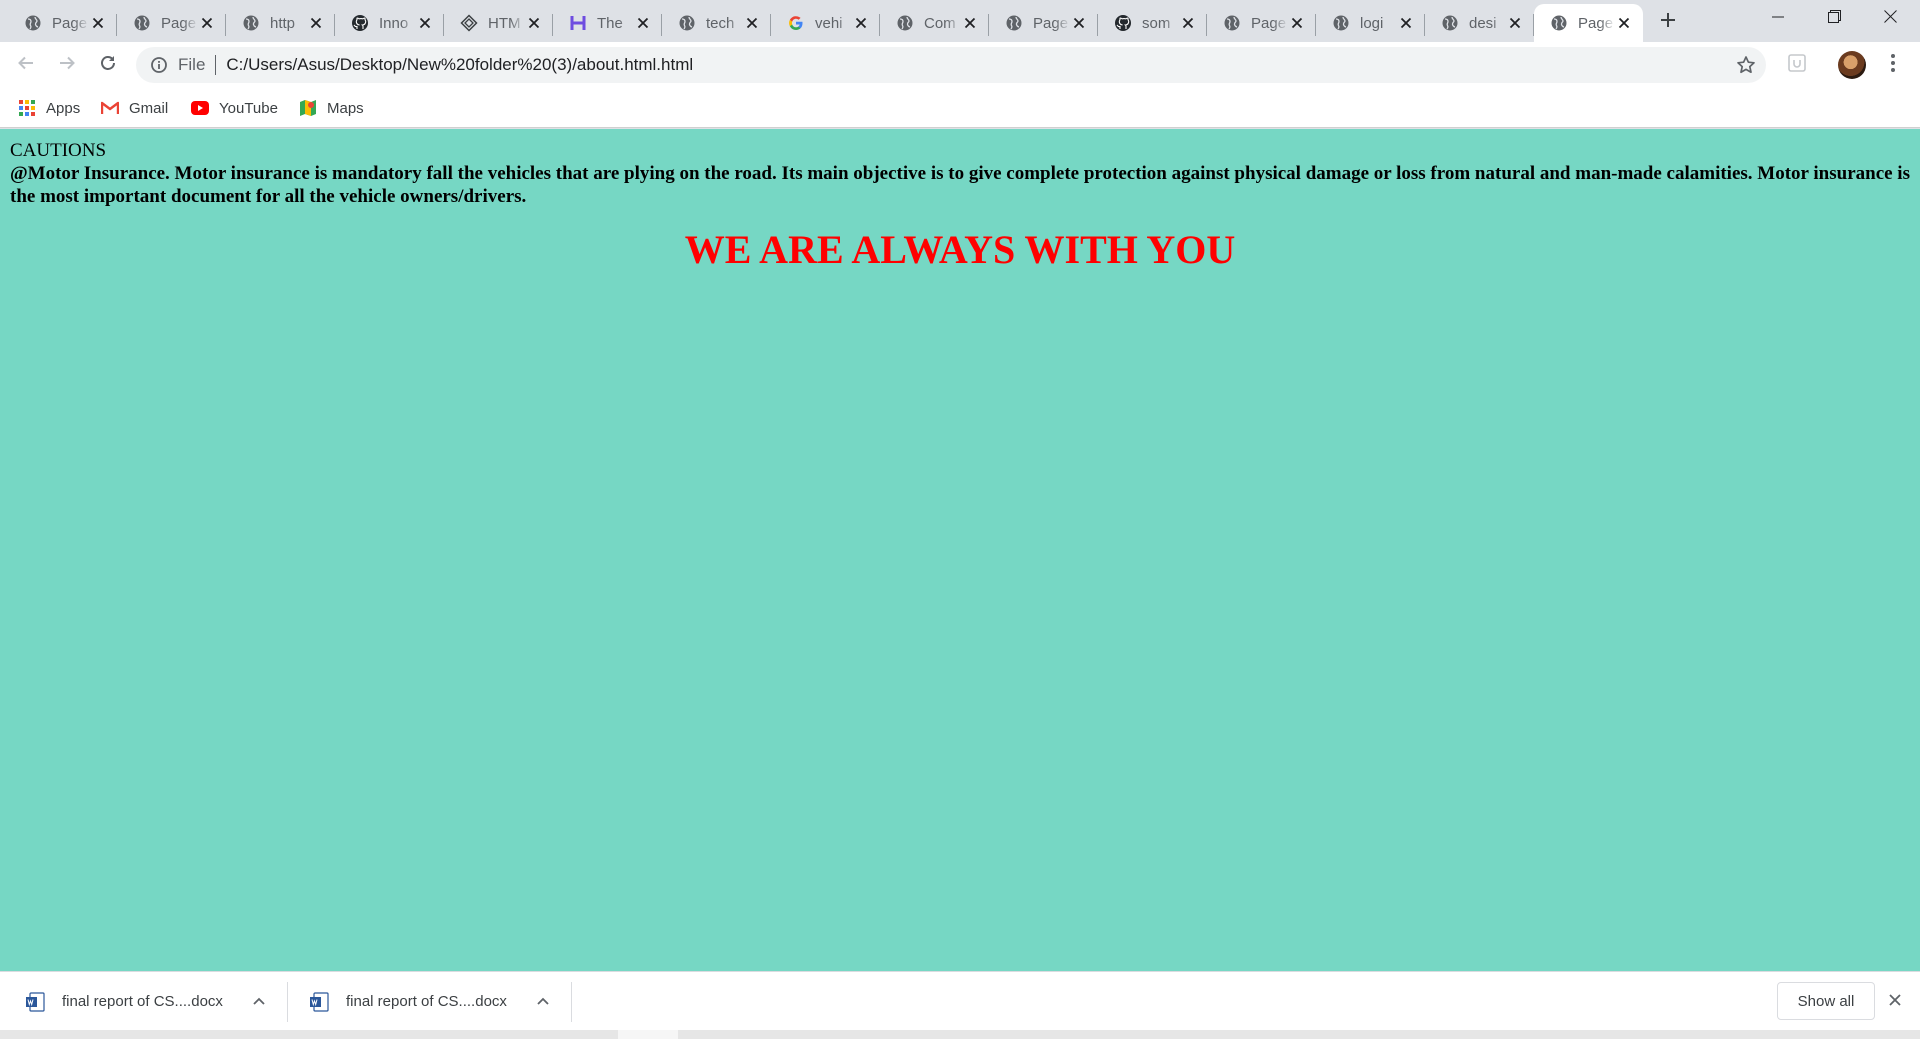 Image resolution: width=1920 pixels, height=1039 pixels. Describe the element at coordinates (345, 108) in the screenshot. I see `bookmark-label: Maps` at that location.